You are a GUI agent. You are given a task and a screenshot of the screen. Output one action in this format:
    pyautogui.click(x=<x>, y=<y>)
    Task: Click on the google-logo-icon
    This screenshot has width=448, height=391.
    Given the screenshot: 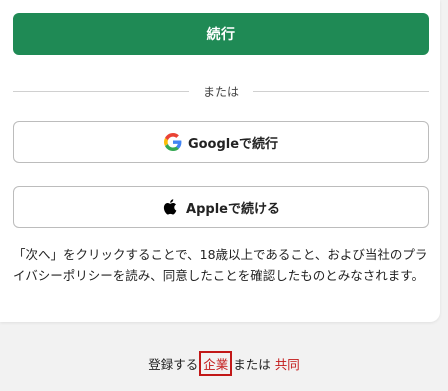 What is the action you would take?
    pyautogui.click(x=172, y=142)
    